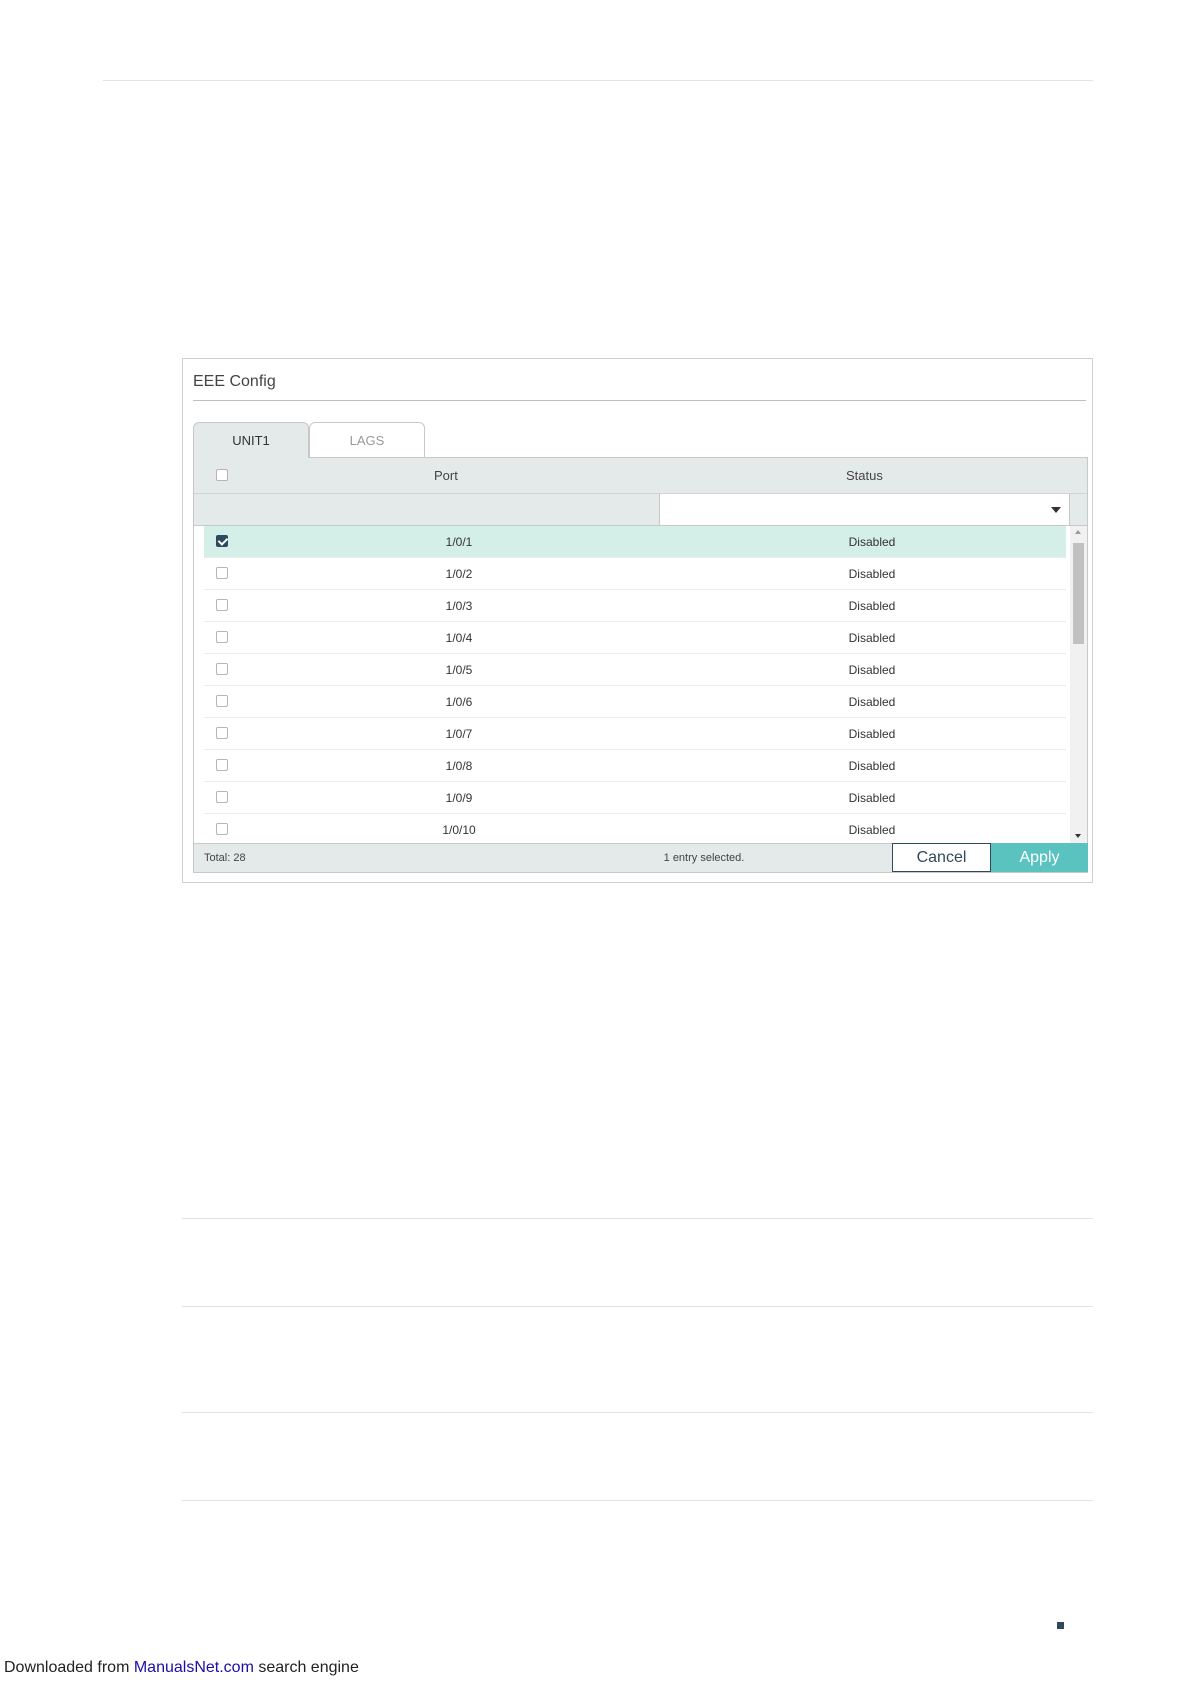 This screenshot has width=1191, height=1684. Describe the element at coordinates (459, 542) in the screenshot. I see `port-cell: 1/0/1` at that location.